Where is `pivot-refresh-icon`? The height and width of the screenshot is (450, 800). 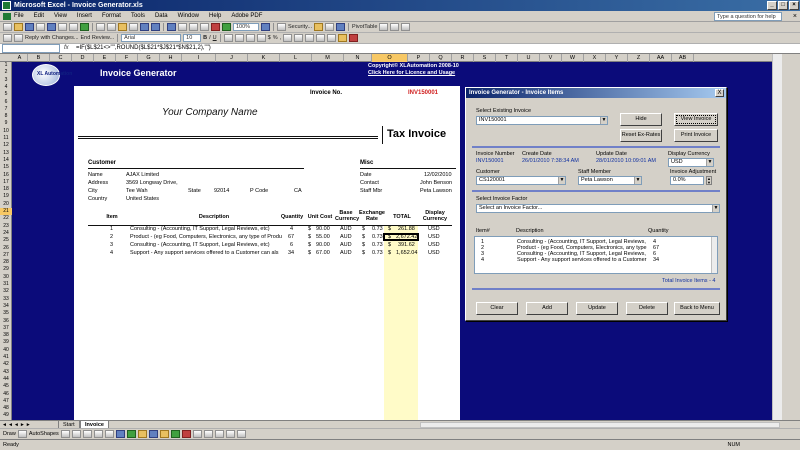 pivot-refresh-icon is located at coordinates (406, 27).